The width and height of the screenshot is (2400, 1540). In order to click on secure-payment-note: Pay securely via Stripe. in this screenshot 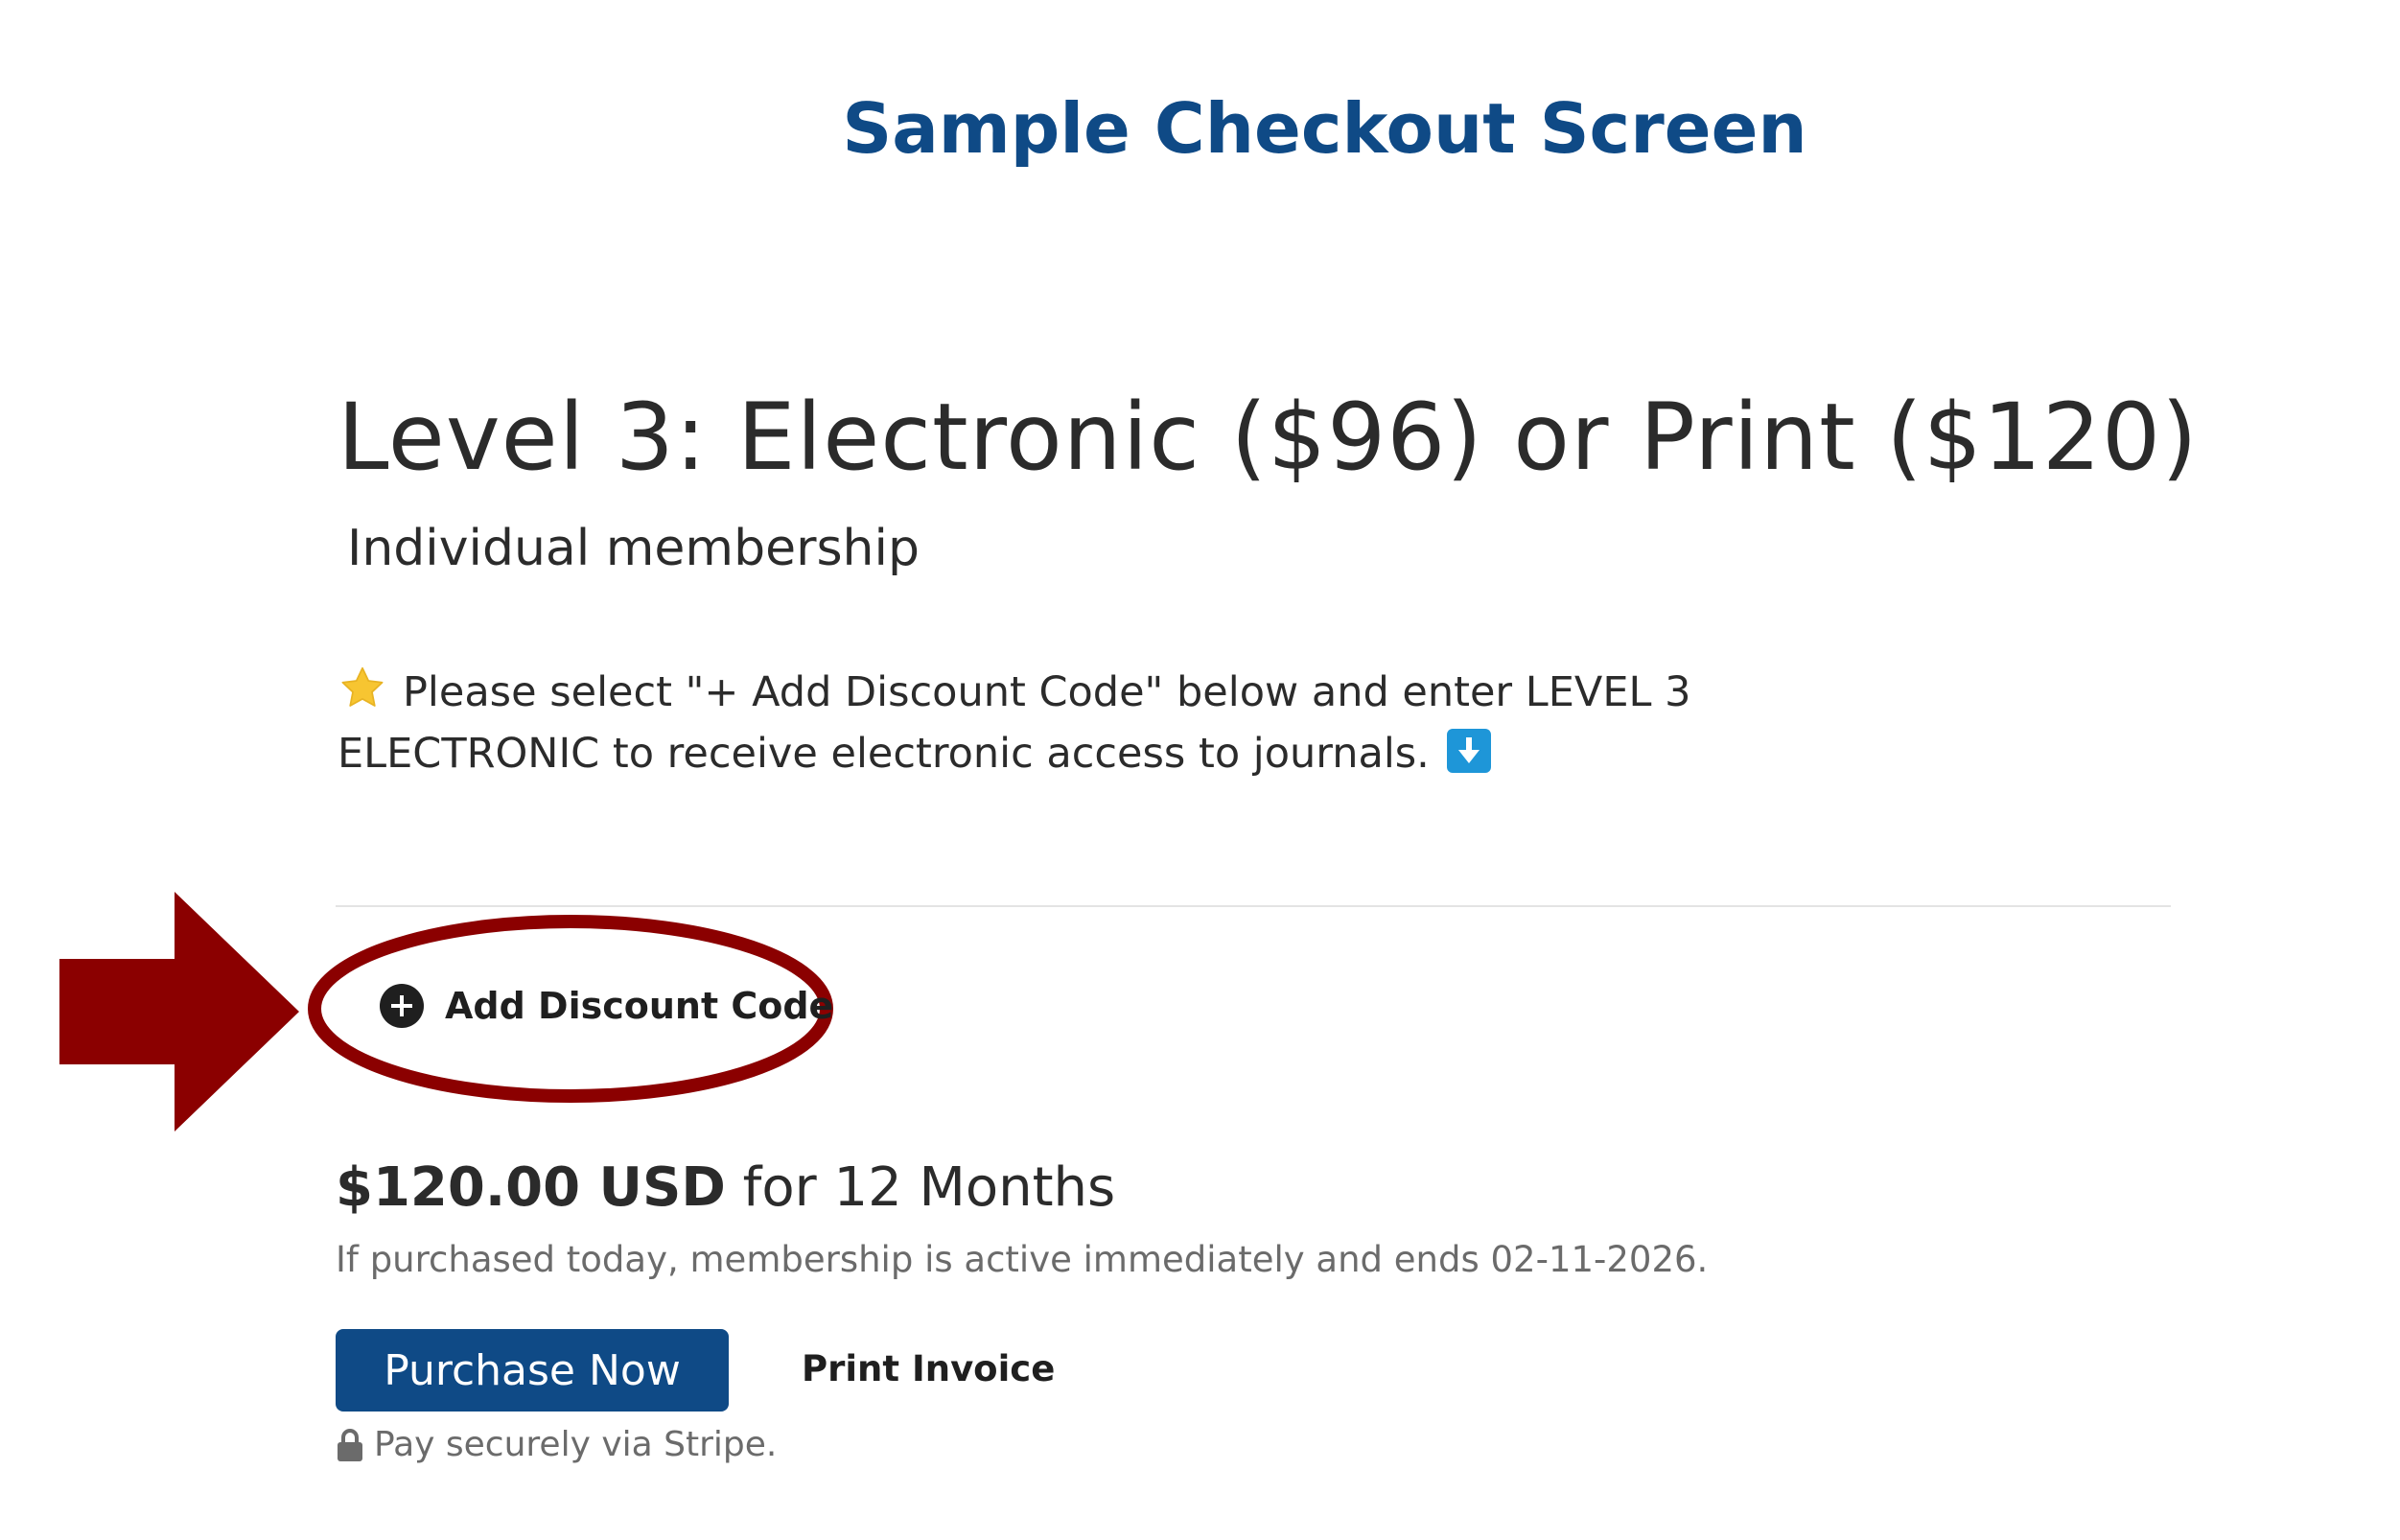, I will do `click(556, 1445)`.